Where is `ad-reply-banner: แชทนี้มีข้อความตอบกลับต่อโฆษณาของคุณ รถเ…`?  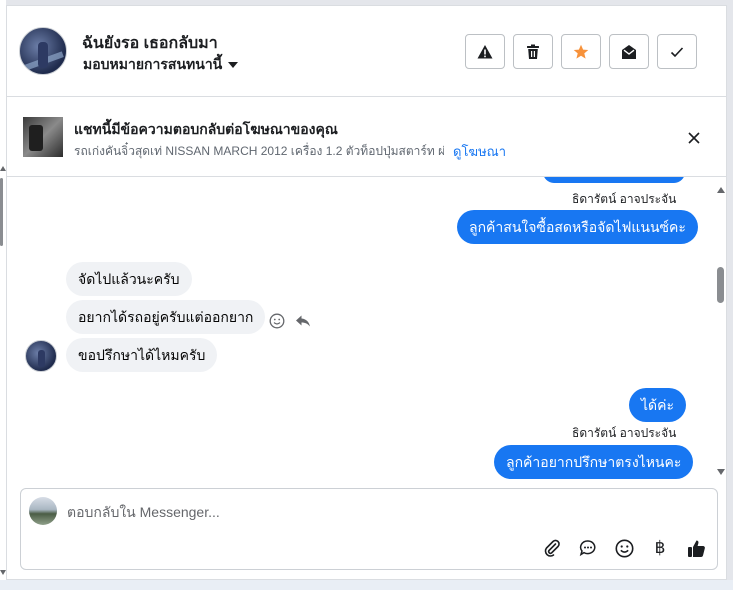
ad-reply-banner: แชทนี้มีข้อความตอบกลับต่อโฆษณาของคุณ รถเ… is located at coordinates (366, 137).